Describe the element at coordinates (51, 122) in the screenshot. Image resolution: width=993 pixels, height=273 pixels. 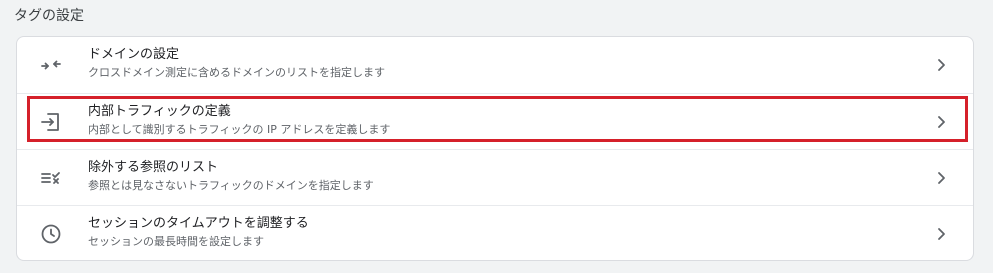
I see `login-arrow-icon` at that location.